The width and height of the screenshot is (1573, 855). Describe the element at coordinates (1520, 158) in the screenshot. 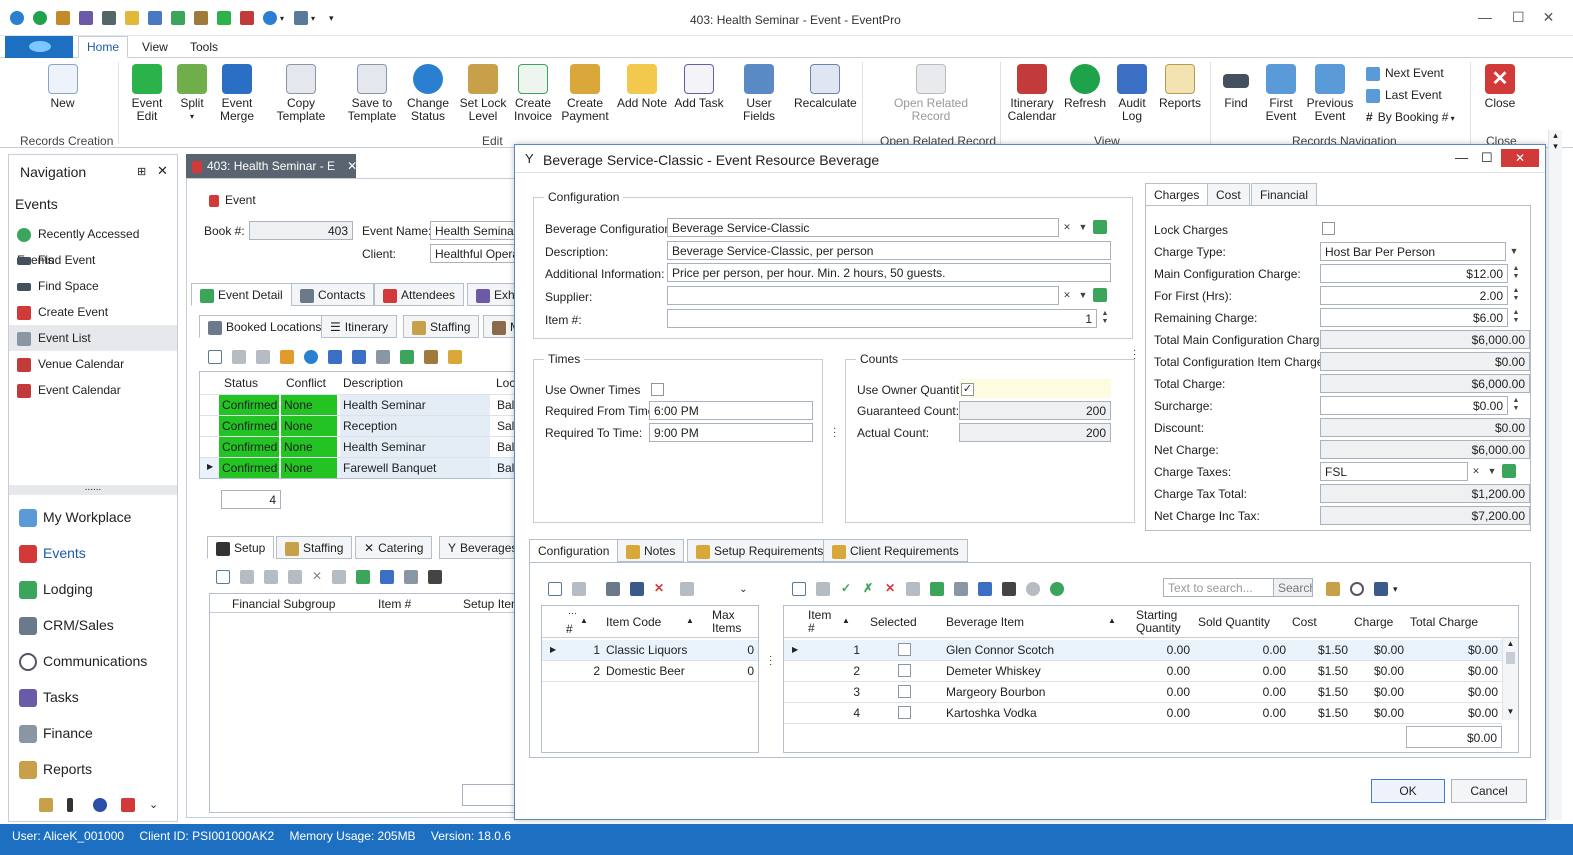

I see `dialog-close-icon: ✕` at that location.